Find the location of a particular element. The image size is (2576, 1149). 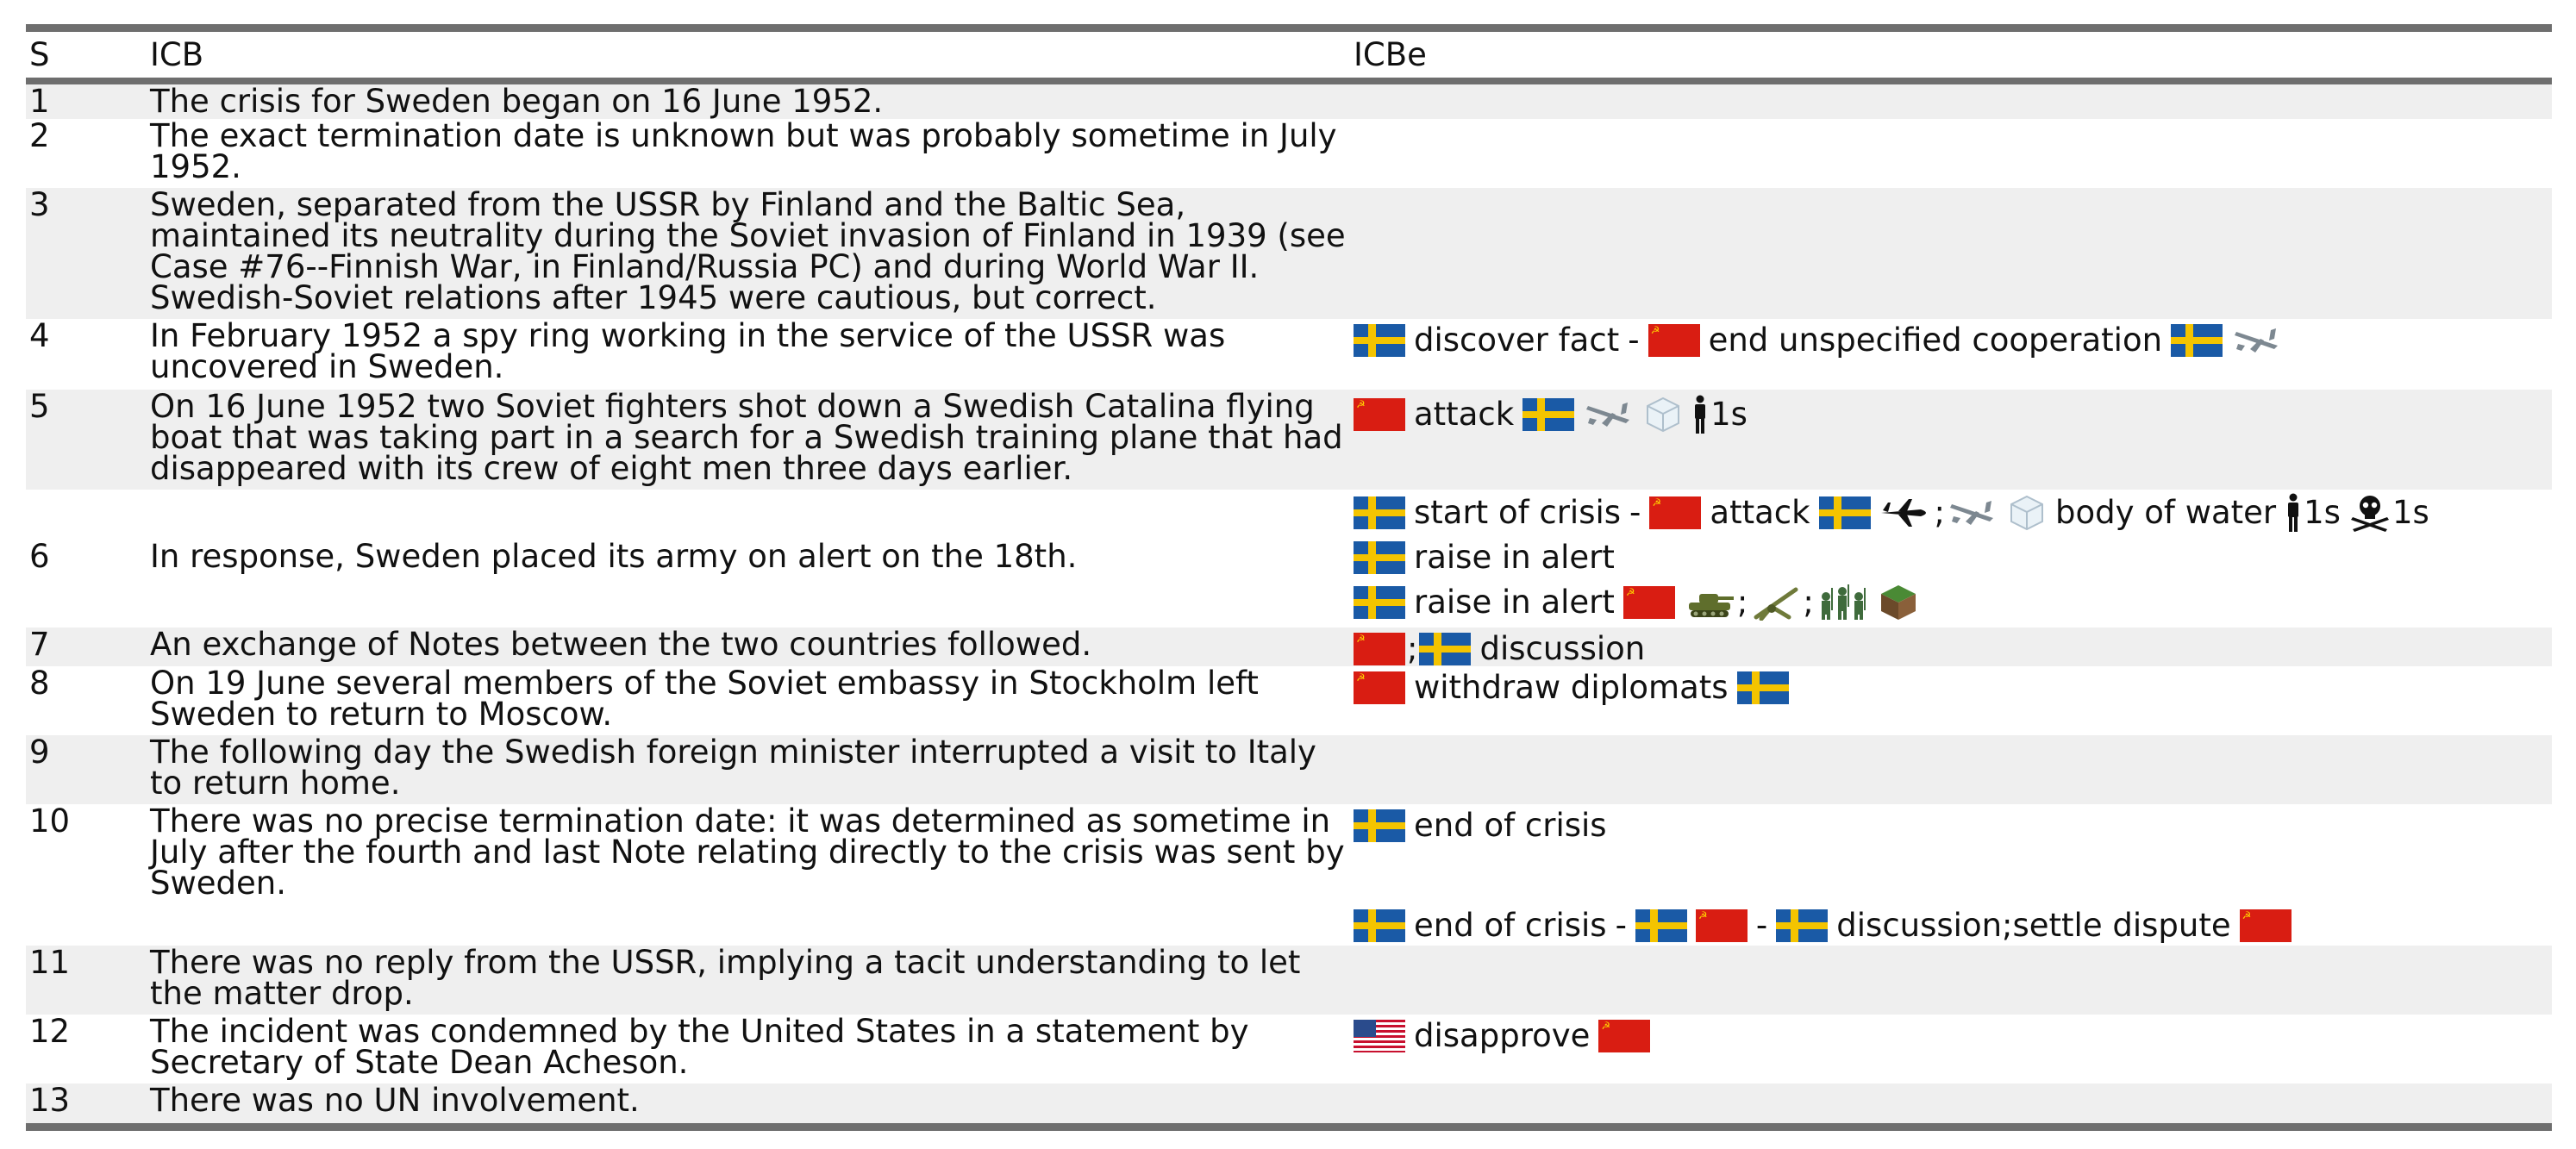

icb-text: There was no UN involvement. is located at coordinates (395, 1100).